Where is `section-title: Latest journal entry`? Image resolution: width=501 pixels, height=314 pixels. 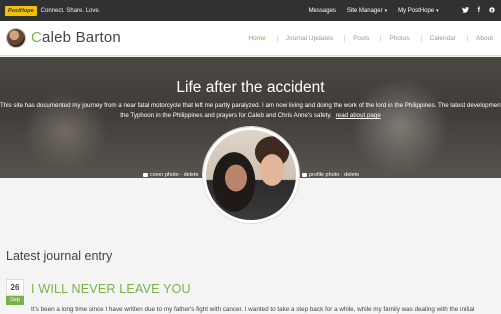
section-title: Latest journal entry is located at coordinates (59, 256).